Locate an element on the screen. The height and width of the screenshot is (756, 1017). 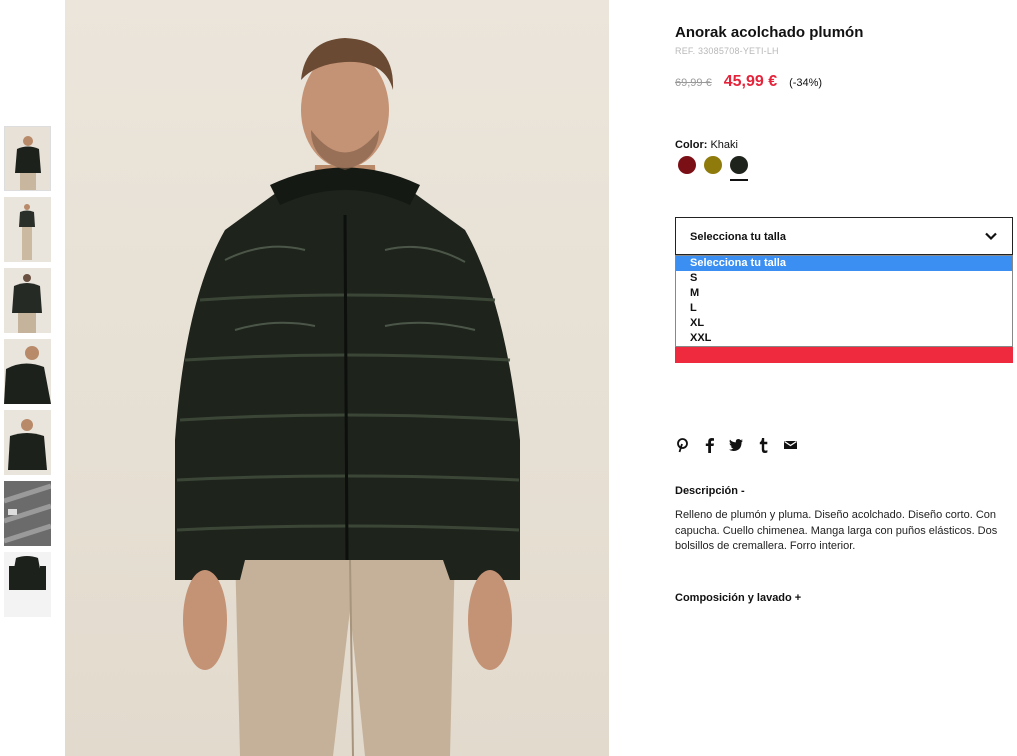
size-option-xxl: XXL is located at coordinates (844, 338).